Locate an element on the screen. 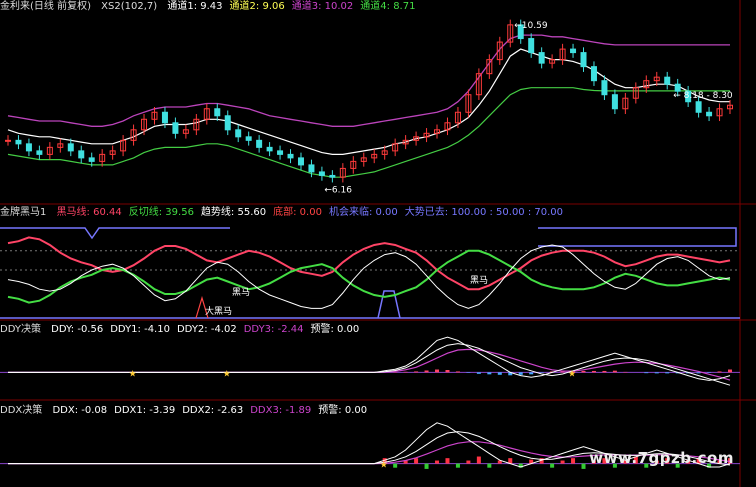 The image size is (756, 487). ddy-legend-item: DDY: -0.56 is located at coordinates (77, 329).